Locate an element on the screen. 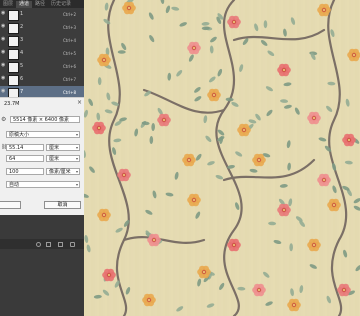 This screenshot has height=316, width=360. channel-name: 5 is located at coordinates (22, 66).